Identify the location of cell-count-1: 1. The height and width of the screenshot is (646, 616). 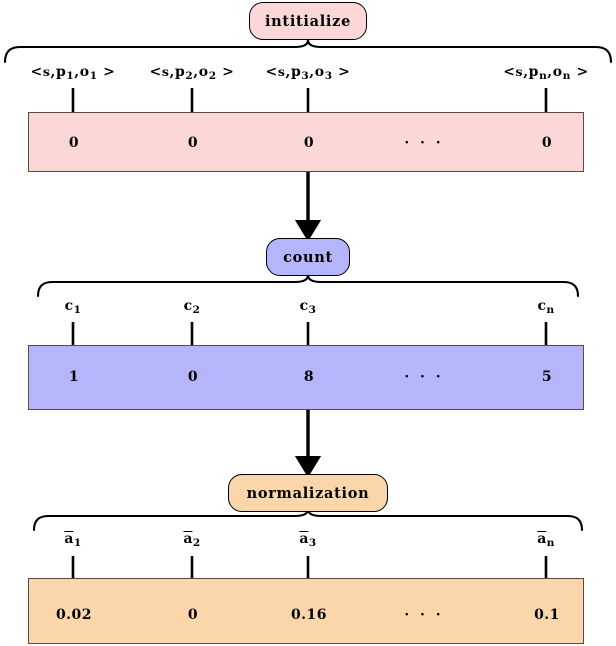
(74, 377).